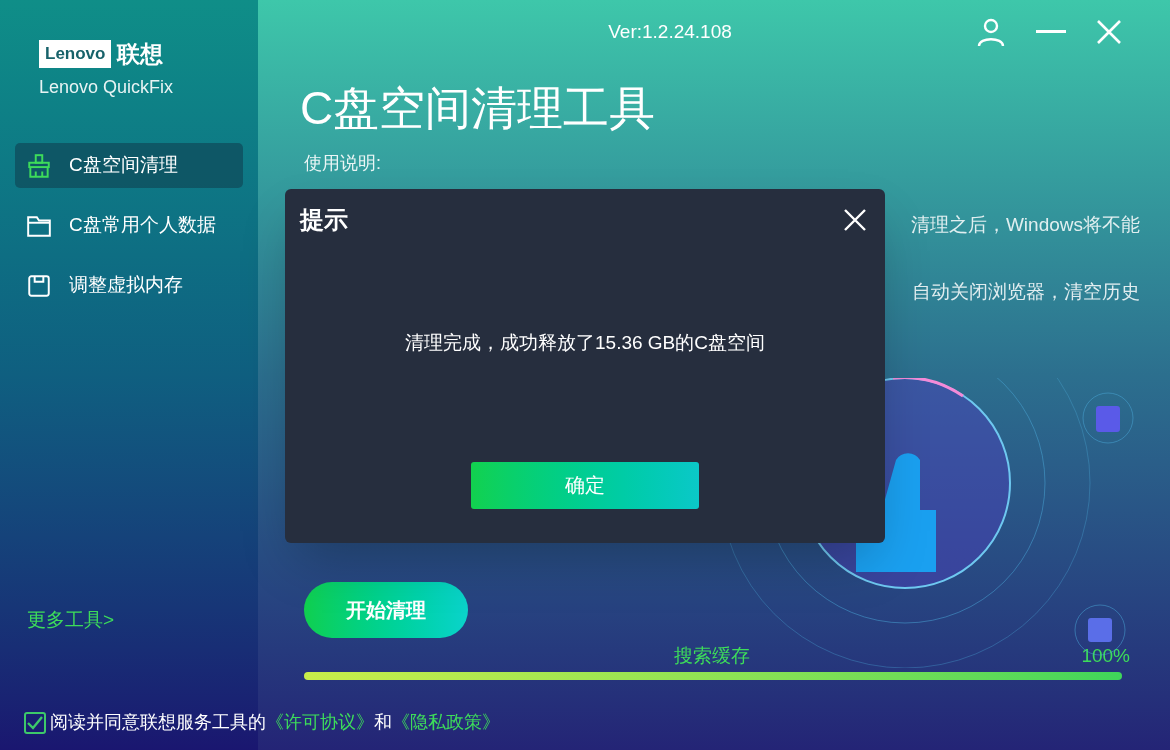 The height and width of the screenshot is (750, 1170). Describe the element at coordinates (383, 722) in the screenshot. I see `agreement-text: 和` at that location.